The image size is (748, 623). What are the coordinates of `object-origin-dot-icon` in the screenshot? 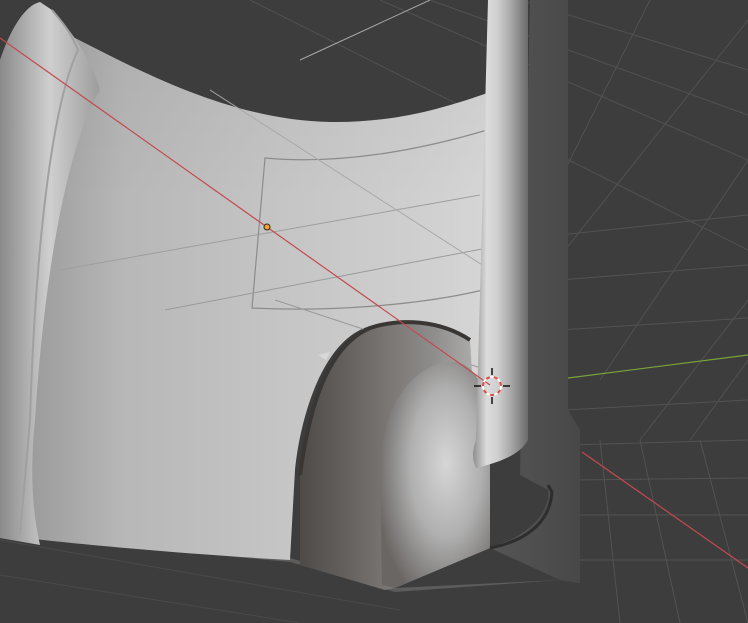 It's located at (267, 227).